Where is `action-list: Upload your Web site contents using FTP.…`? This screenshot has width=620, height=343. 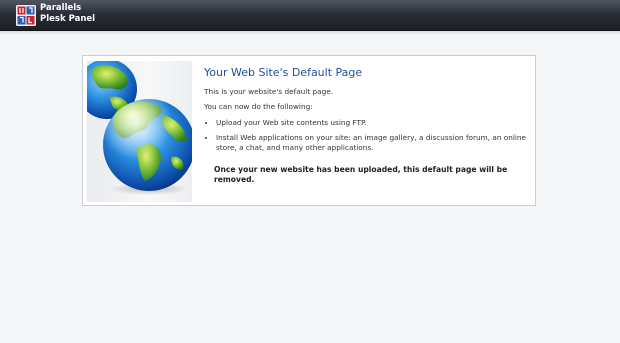 action-list: Upload your Web site contents using FTP.… is located at coordinates (366, 135).